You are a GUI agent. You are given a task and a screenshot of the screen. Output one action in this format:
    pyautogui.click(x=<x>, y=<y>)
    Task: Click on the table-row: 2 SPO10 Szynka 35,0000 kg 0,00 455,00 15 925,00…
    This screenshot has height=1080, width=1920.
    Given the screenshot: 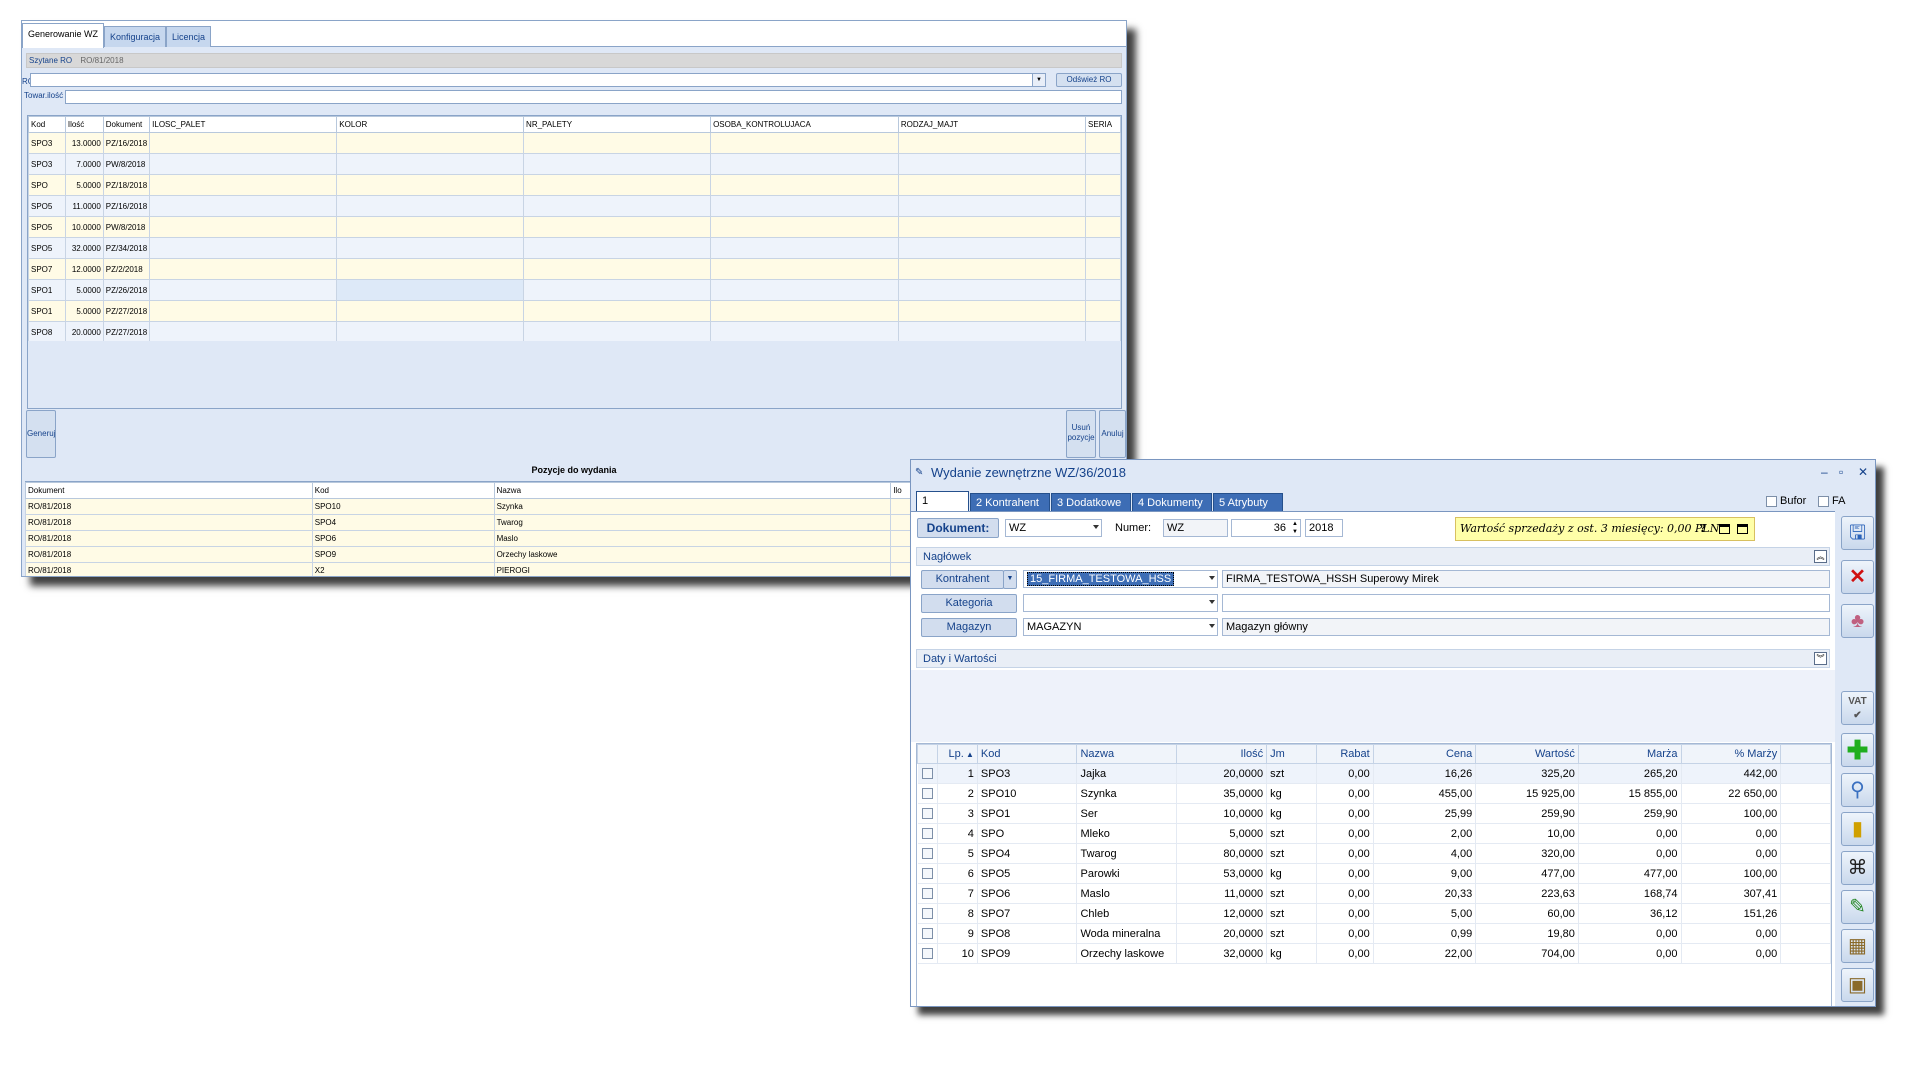 What is the action you would take?
    pyautogui.click(x=1374, y=793)
    